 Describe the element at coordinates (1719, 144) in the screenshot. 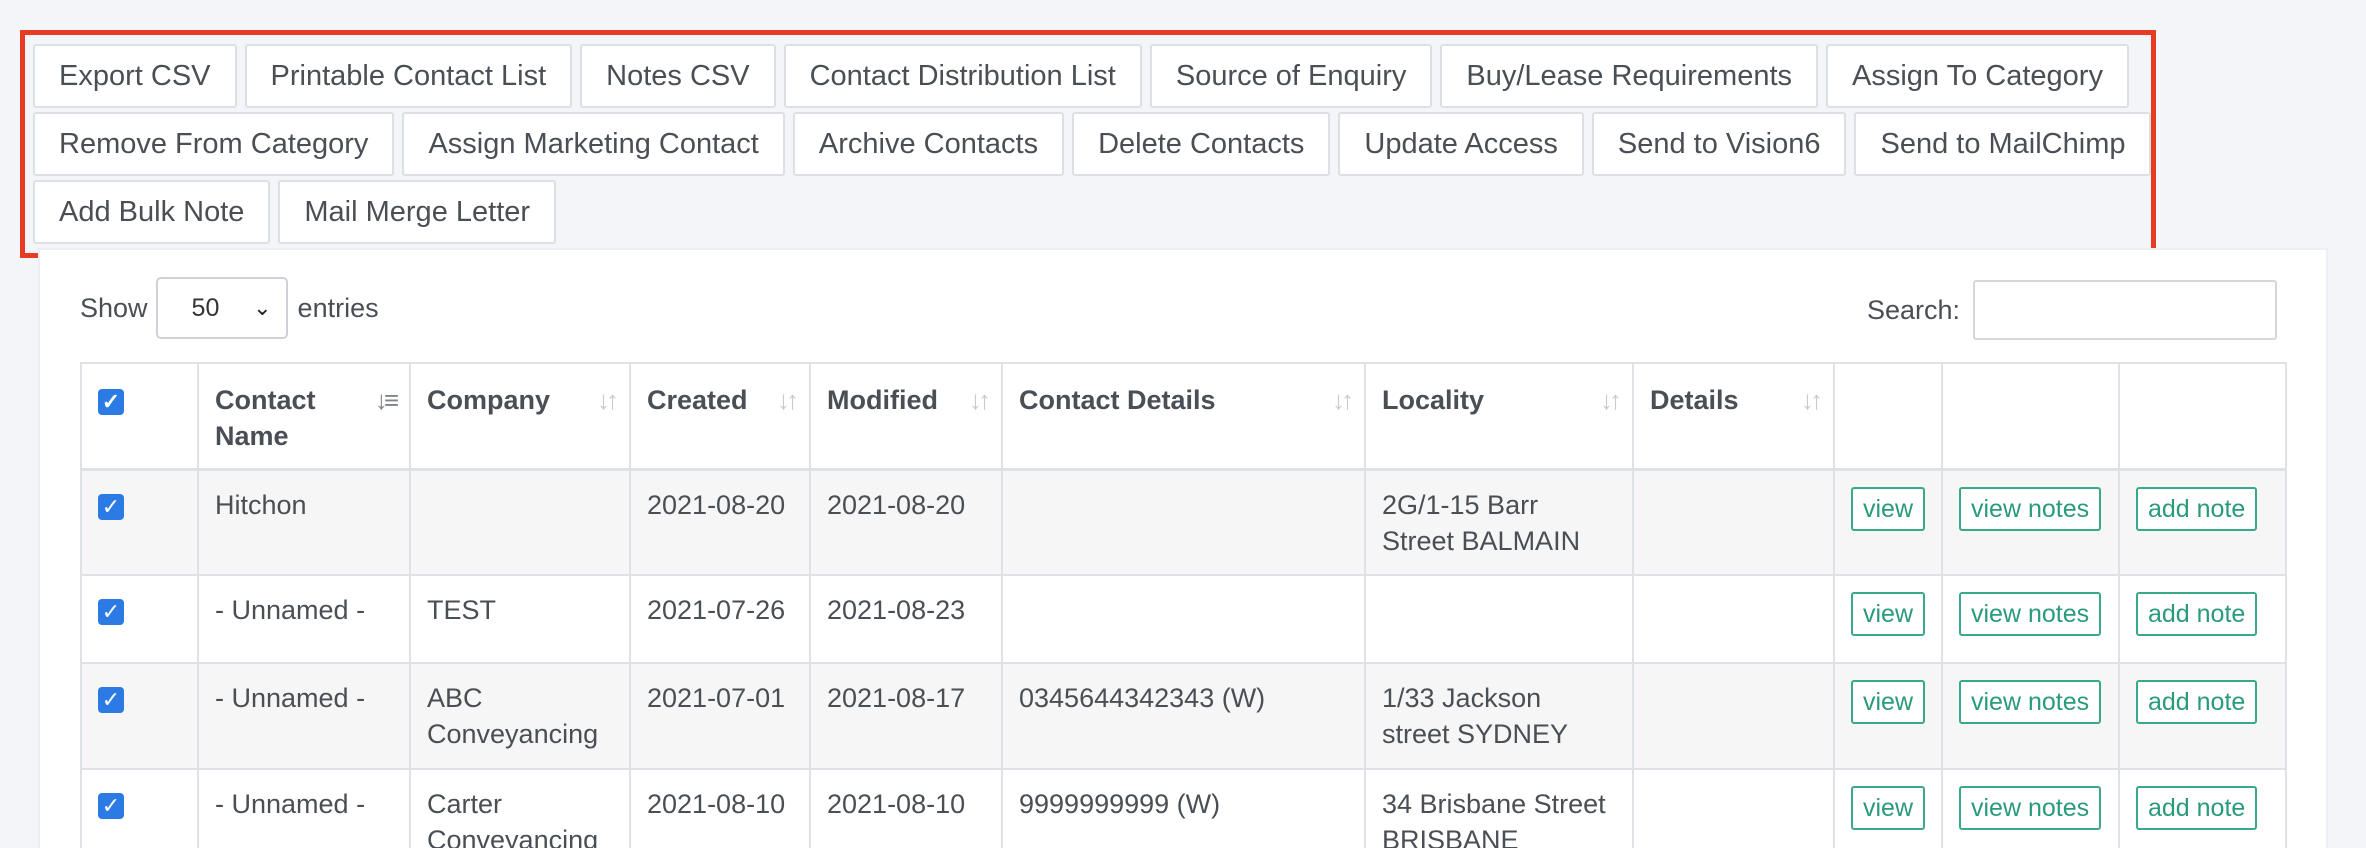

I see `send-to-vision6-button: Send to Vision6` at that location.